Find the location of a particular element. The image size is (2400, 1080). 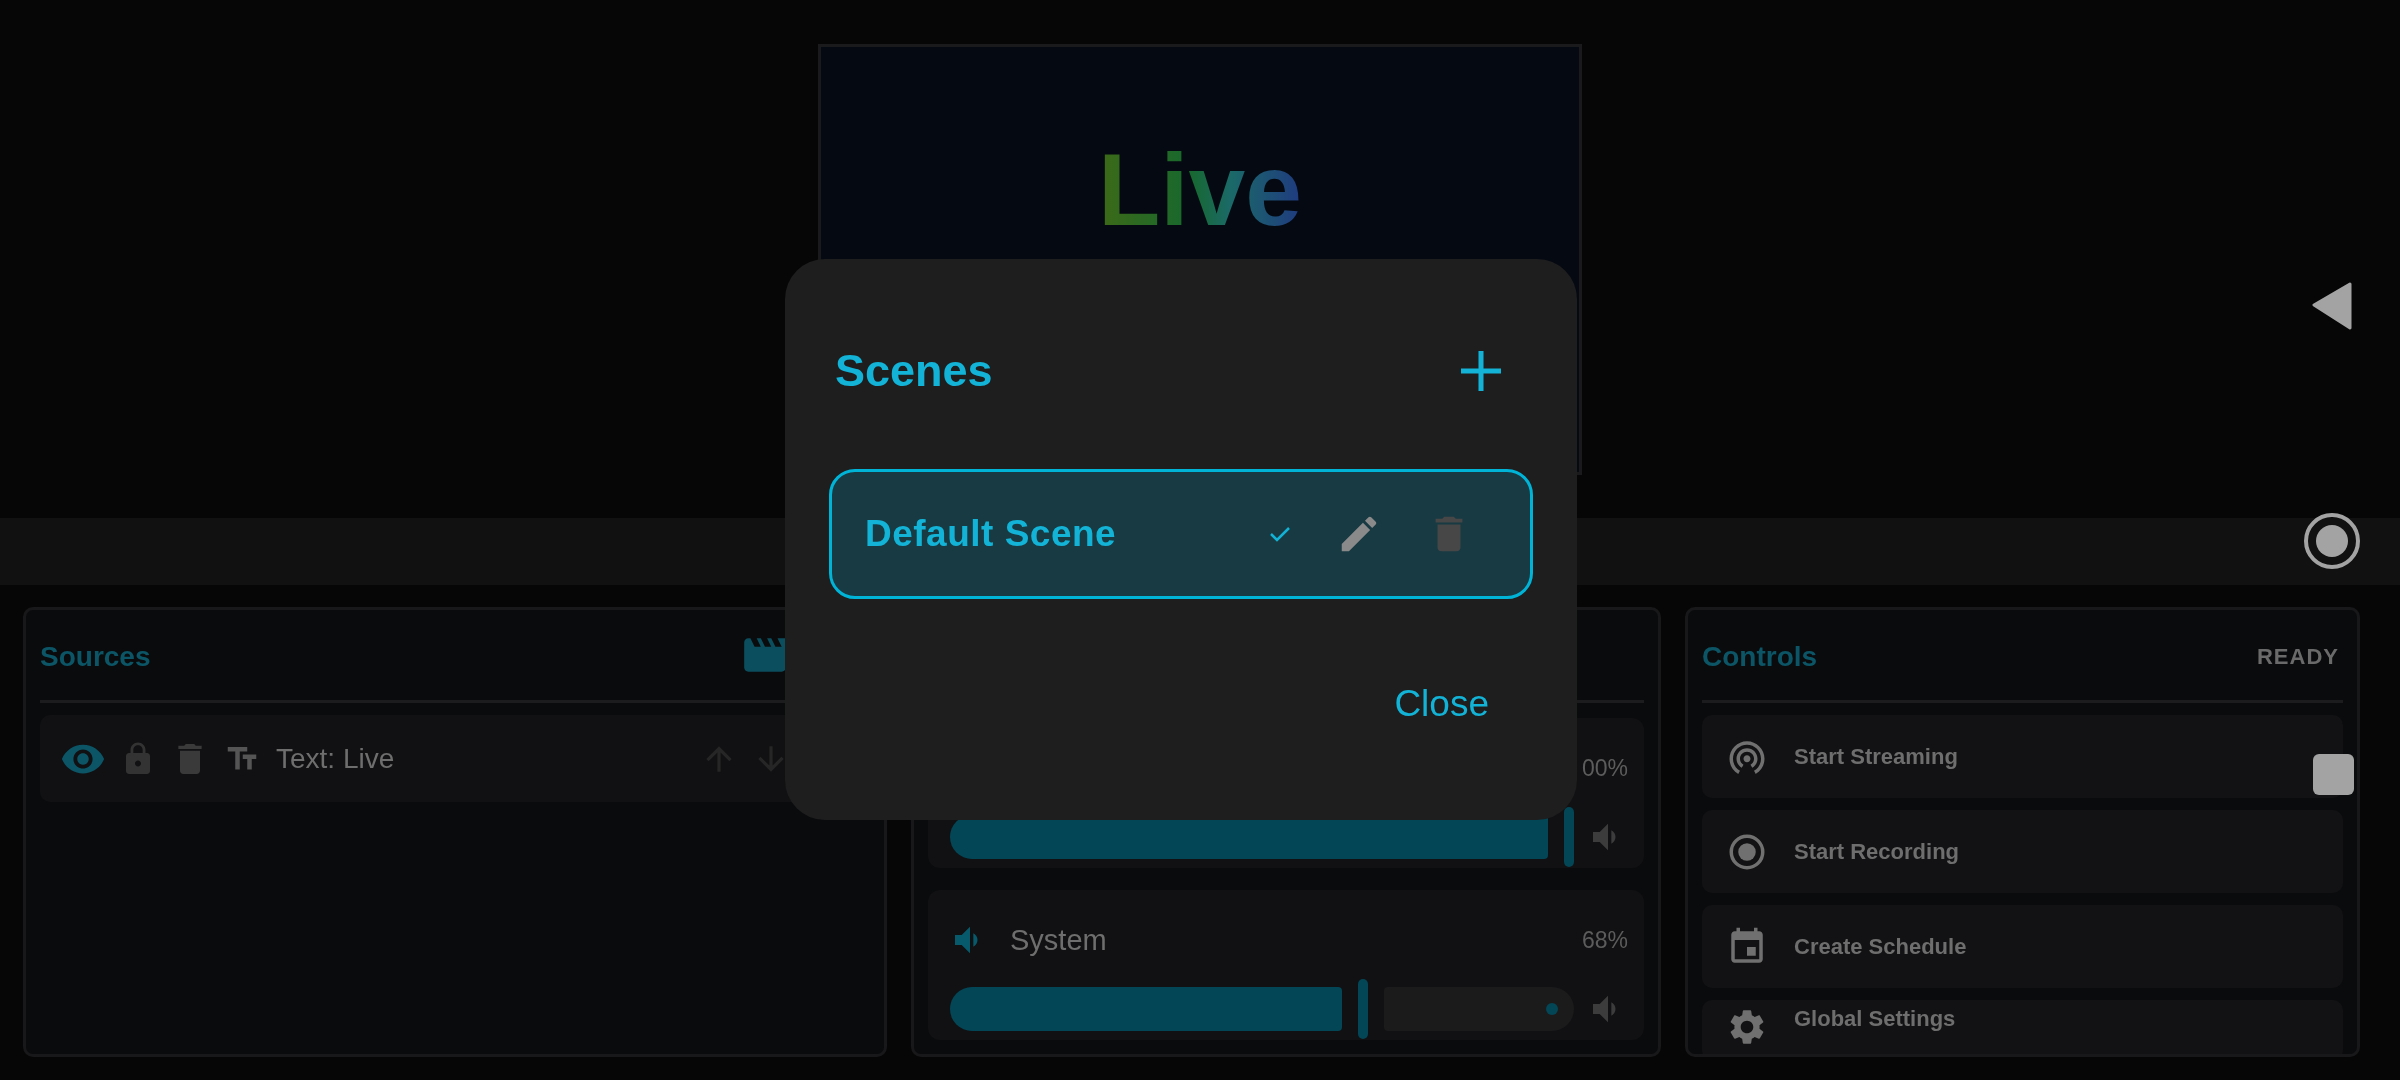

volume-reading: 68% is located at coordinates (1604, 940).